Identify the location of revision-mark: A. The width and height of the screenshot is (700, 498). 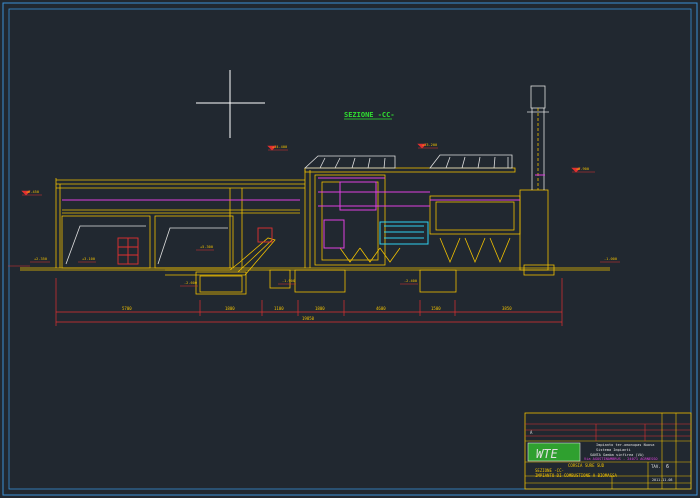
(531, 432).